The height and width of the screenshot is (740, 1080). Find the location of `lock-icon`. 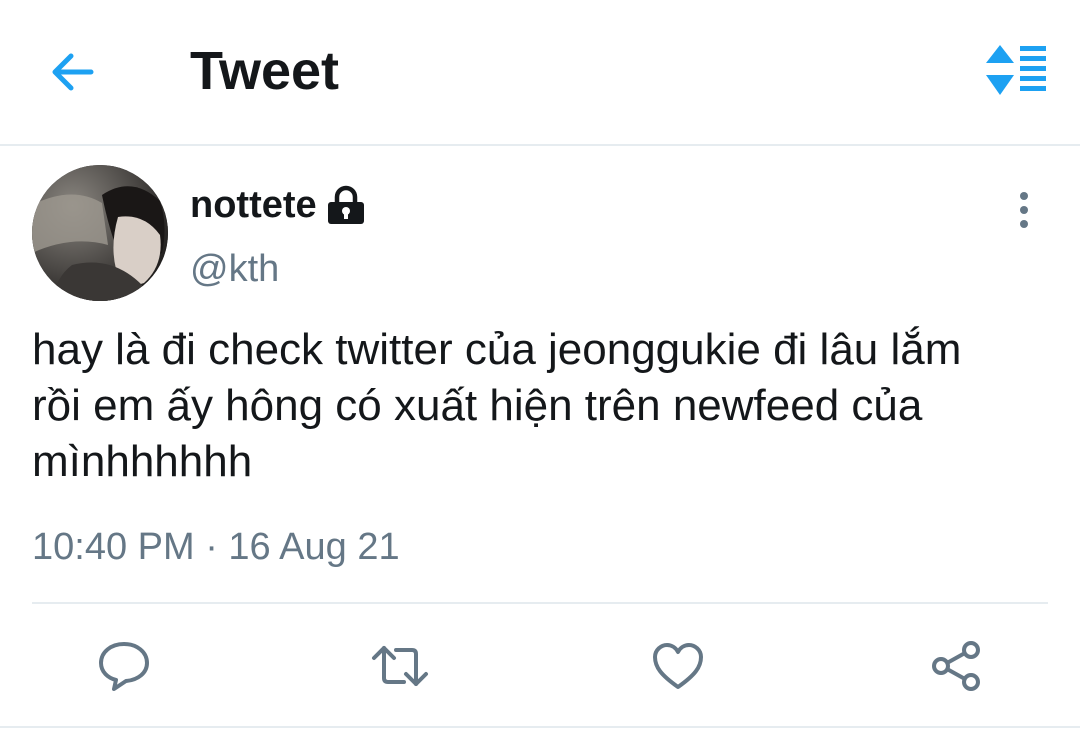

lock-icon is located at coordinates (346, 205).